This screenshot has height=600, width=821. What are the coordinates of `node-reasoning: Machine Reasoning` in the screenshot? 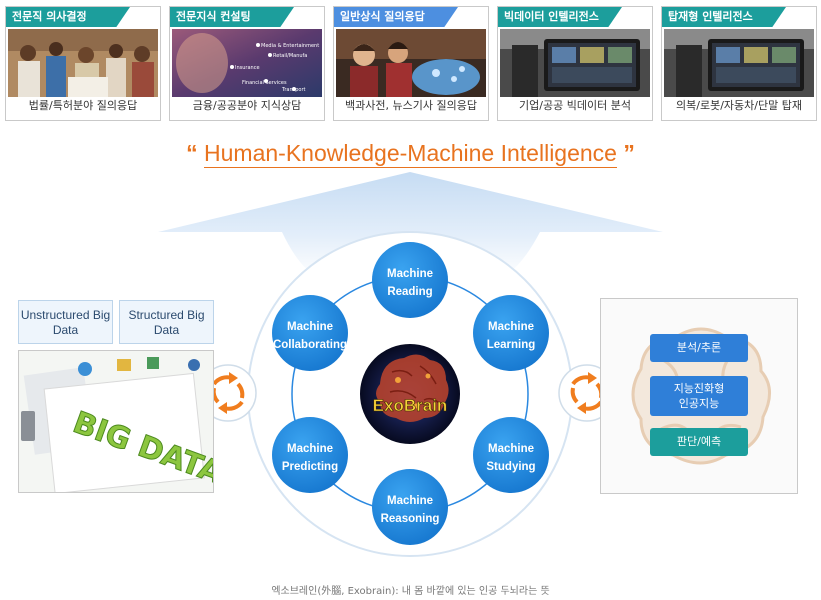 It's located at (410, 507).